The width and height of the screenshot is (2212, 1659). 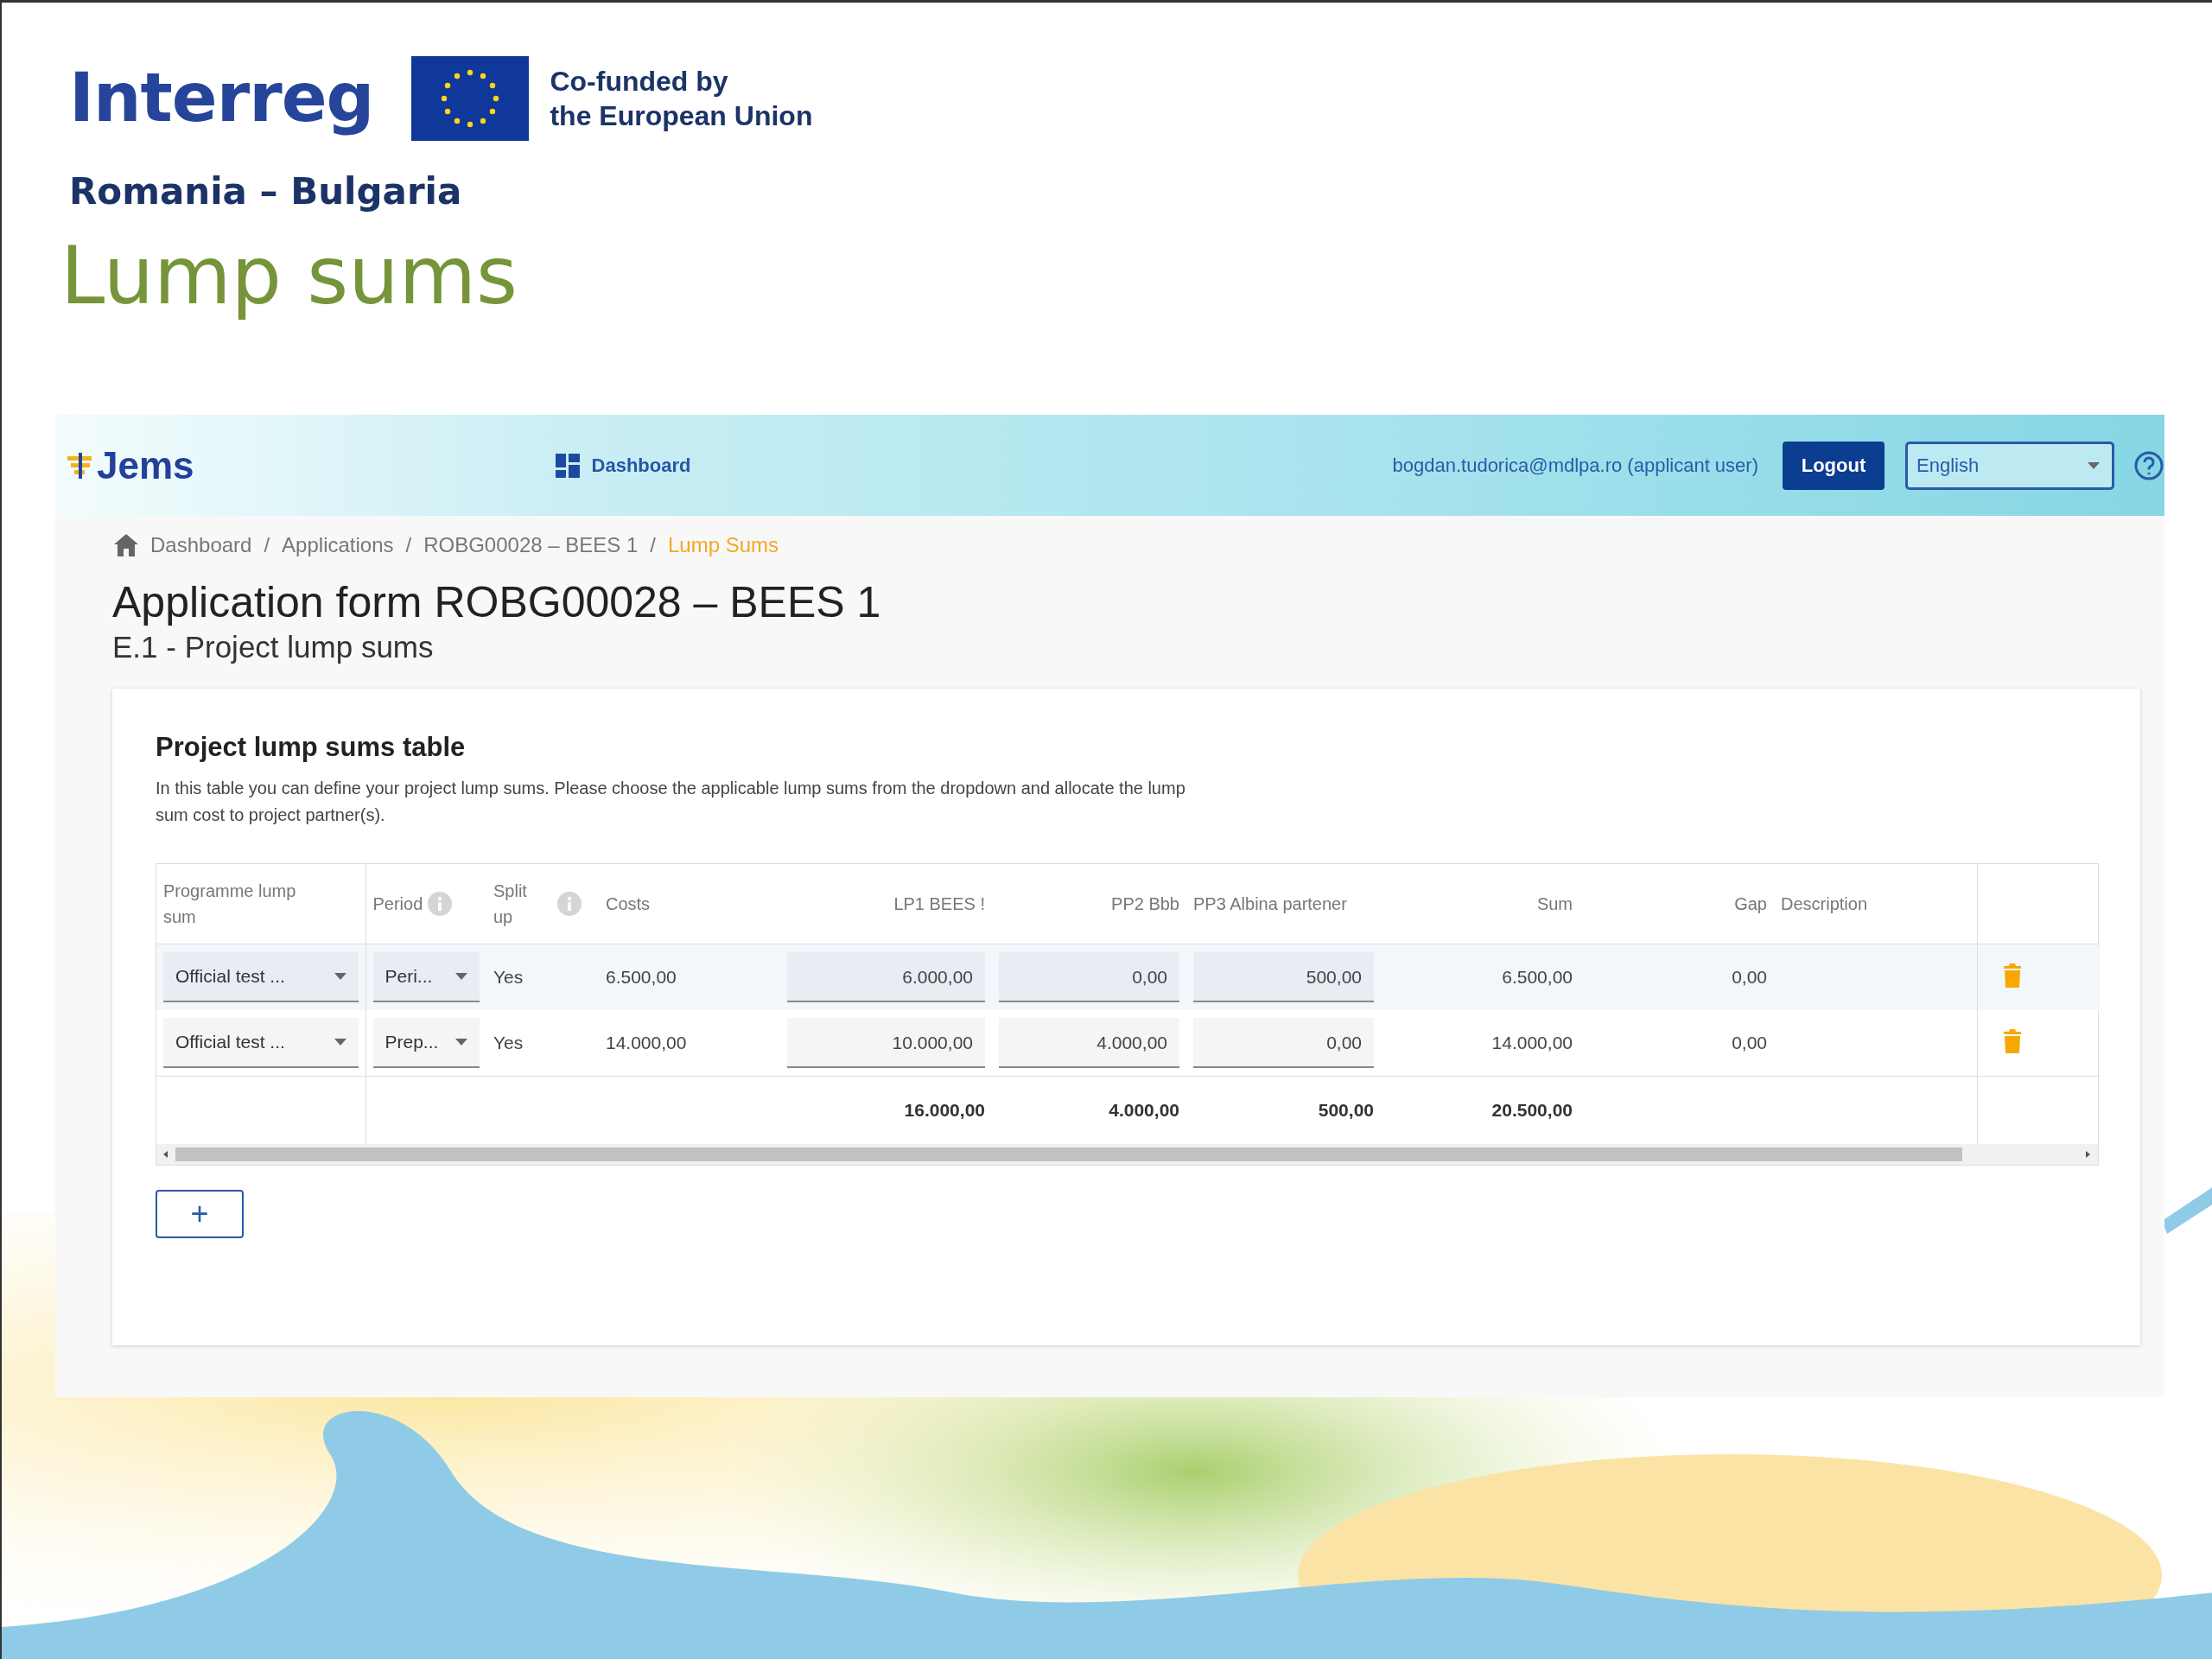 What do you see at coordinates (567, 465) in the screenshot?
I see `dashboard-grid-icon` at bounding box center [567, 465].